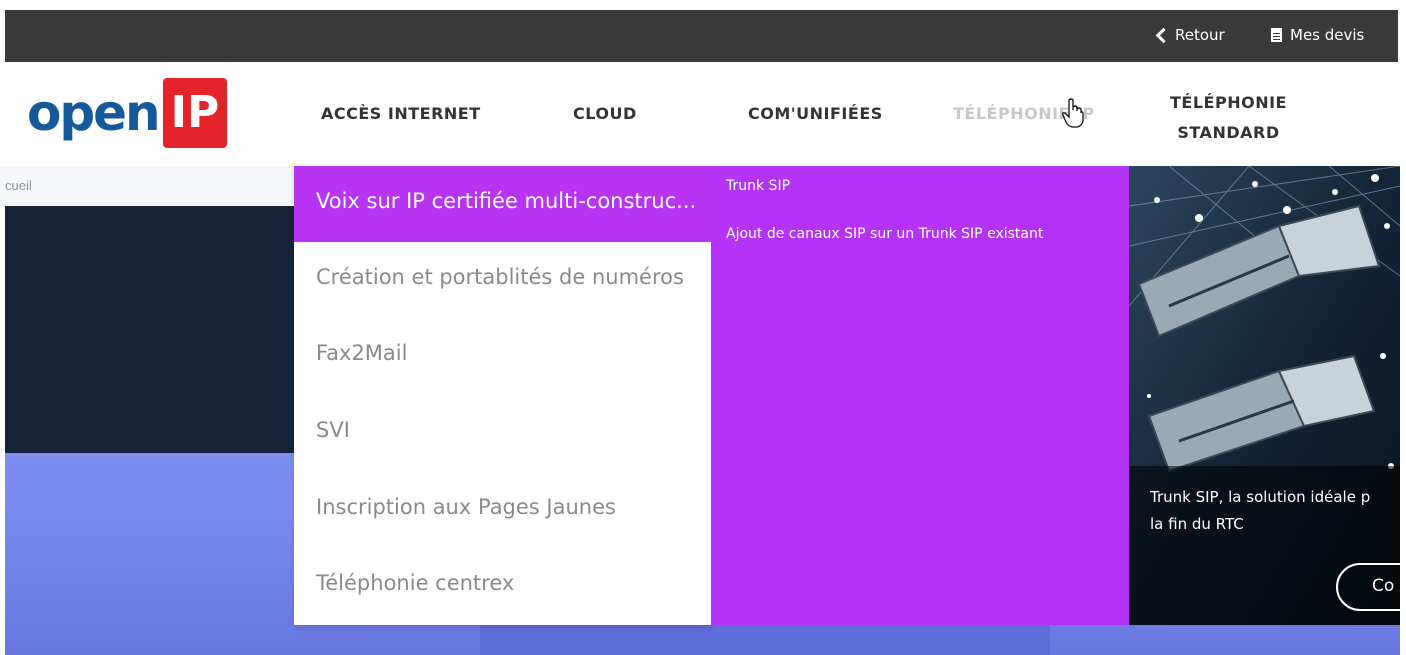 This screenshot has height=655, width=1406. What do you see at coordinates (502, 433) in the screenshot?
I see `menu-item-svi: SVI` at bounding box center [502, 433].